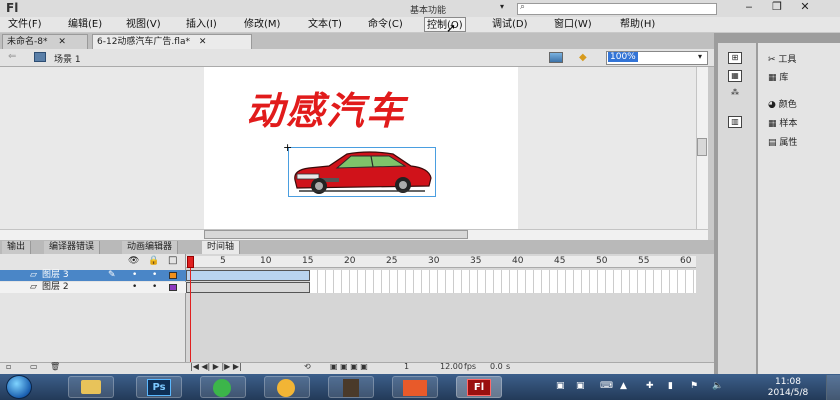 This screenshot has width=840, height=400. I want to click on restore-button: ❐, so click(777, 7).